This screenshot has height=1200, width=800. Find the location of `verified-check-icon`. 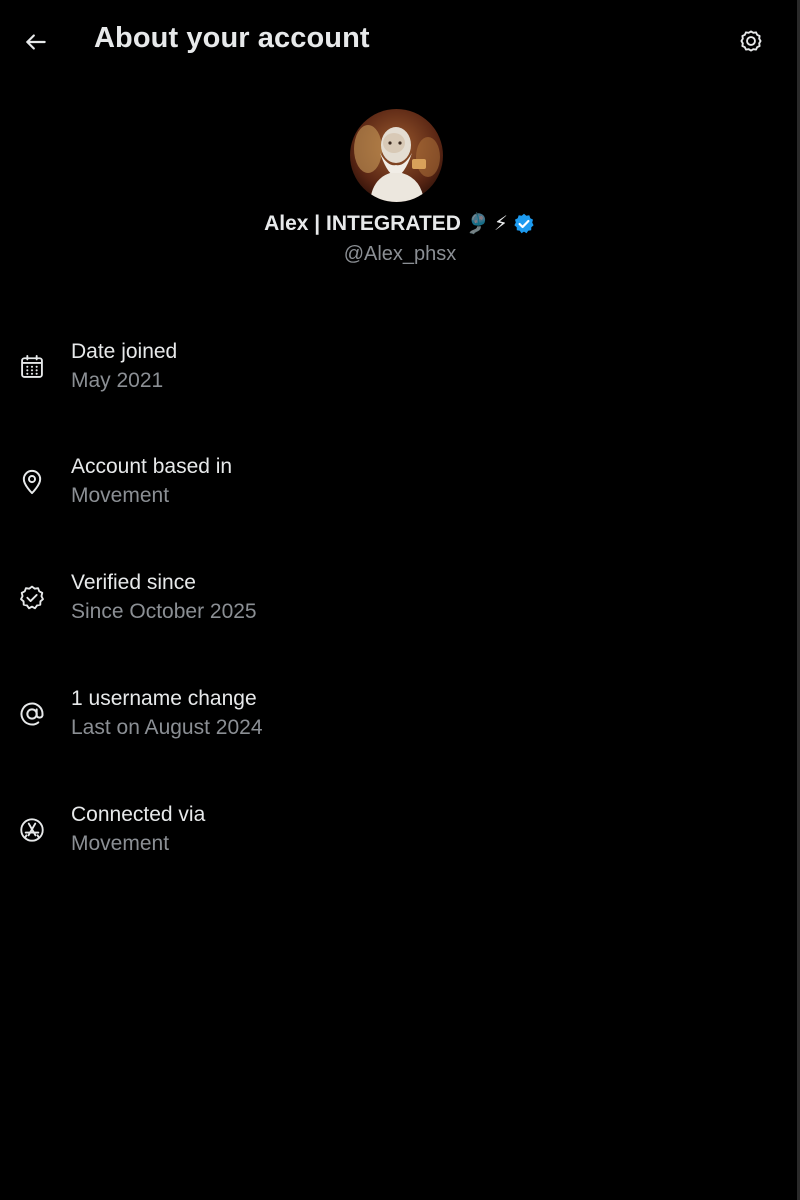

verified-check-icon is located at coordinates (32, 597).